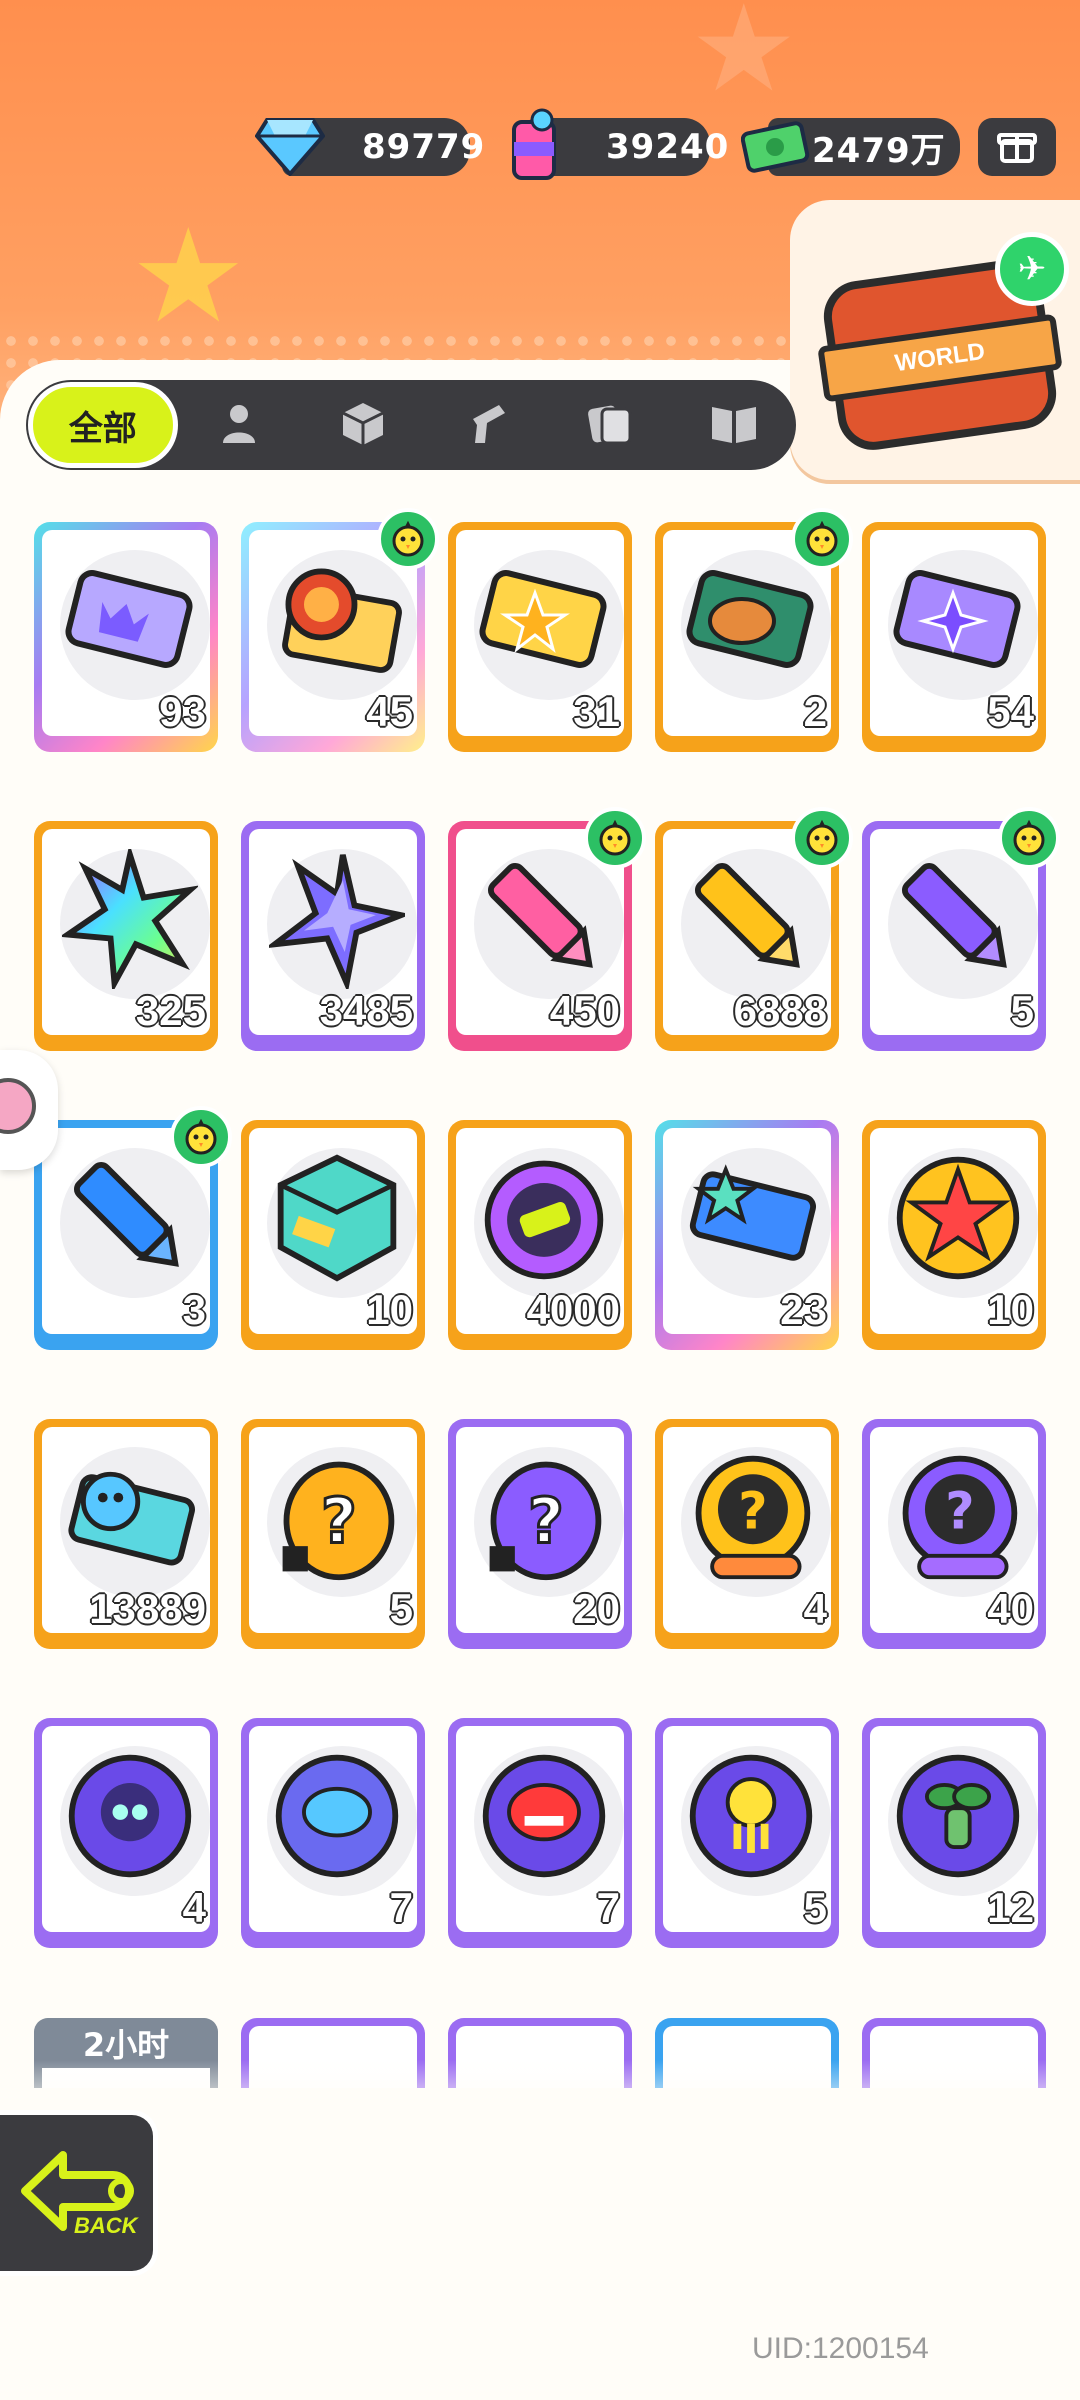 This screenshot has width=1080, height=2400. Describe the element at coordinates (194, 1907) in the screenshot. I see `item-count: 4` at that location.